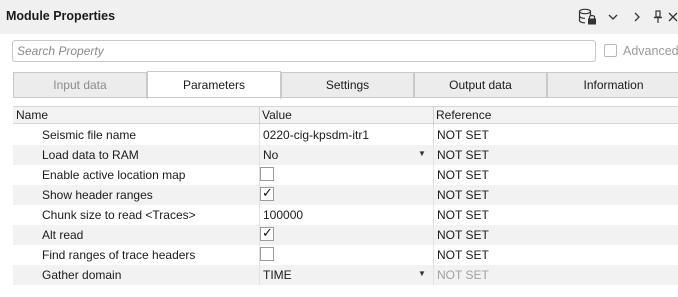 The width and height of the screenshot is (678, 297). I want to click on property-dropdown: TIME, so click(277, 275).